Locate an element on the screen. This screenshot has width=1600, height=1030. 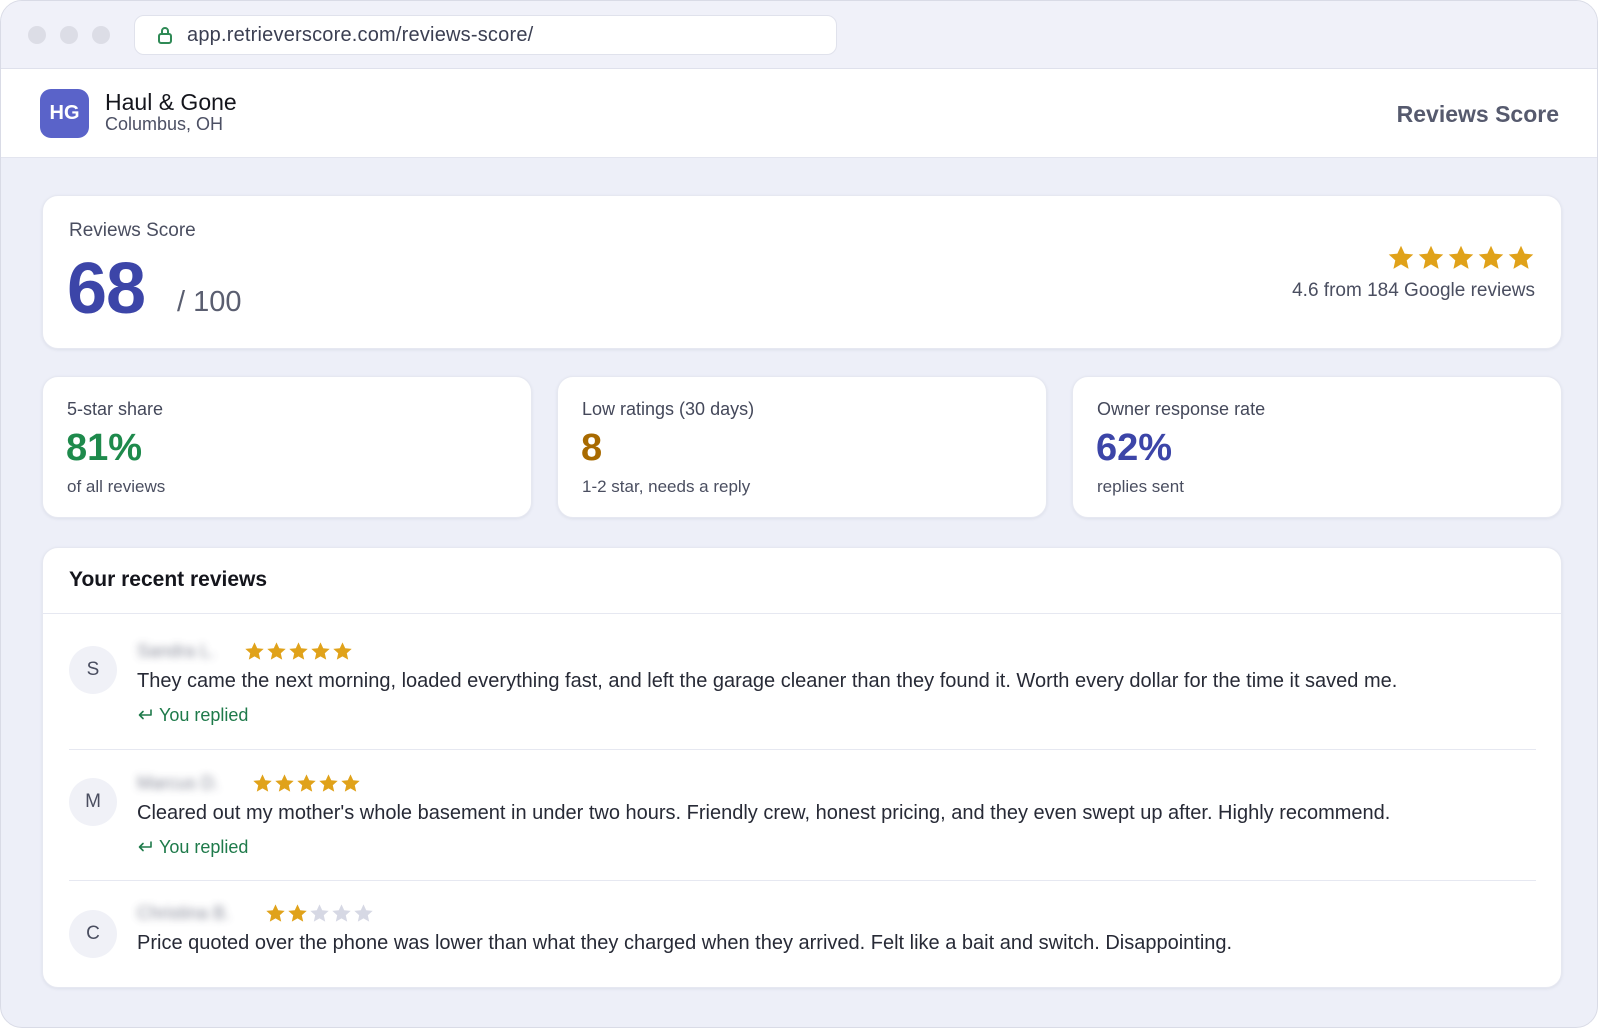
stat-card-response-rate: Owner response rate 62% replies sent is located at coordinates (1317, 447).